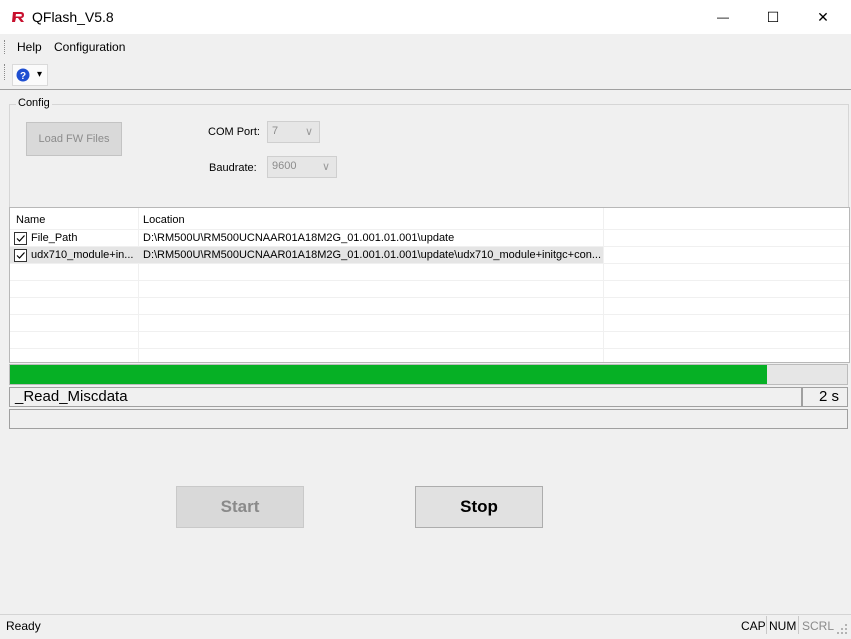 The image size is (851, 639). What do you see at coordinates (18, 17) in the screenshot?
I see `qflash-logo-icon` at bounding box center [18, 17].